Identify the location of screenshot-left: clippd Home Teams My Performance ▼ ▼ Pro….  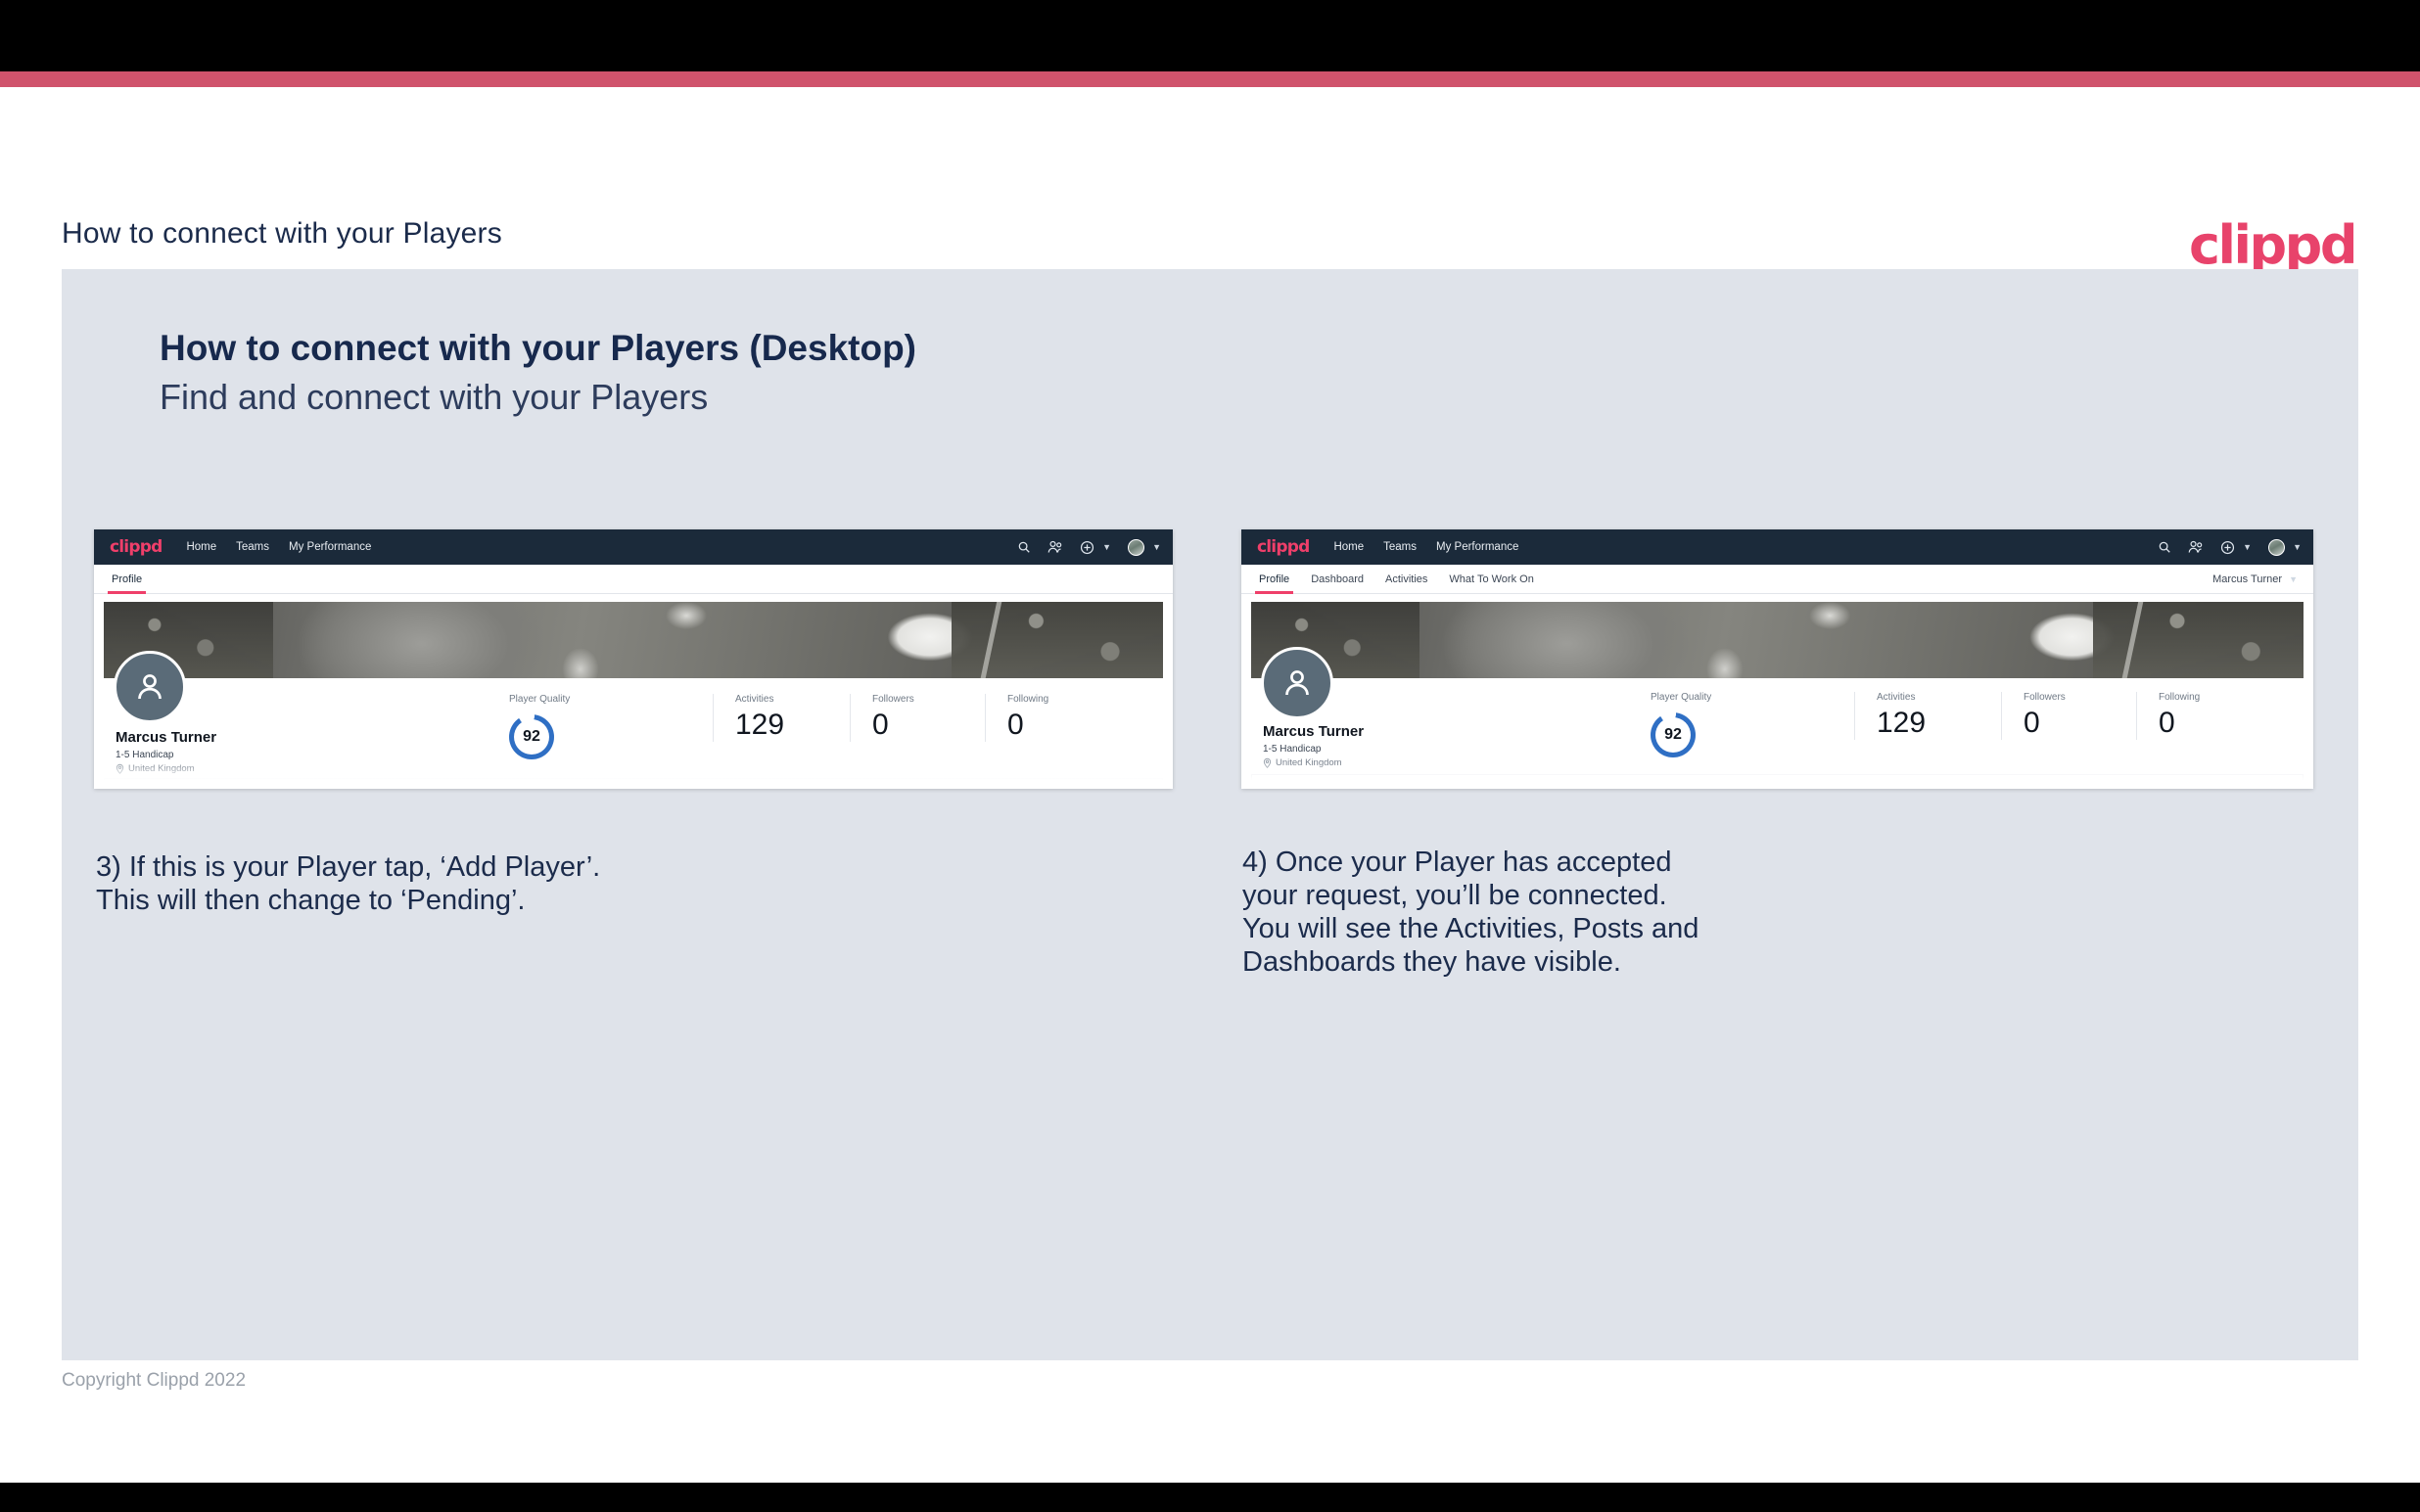
(633, 659).